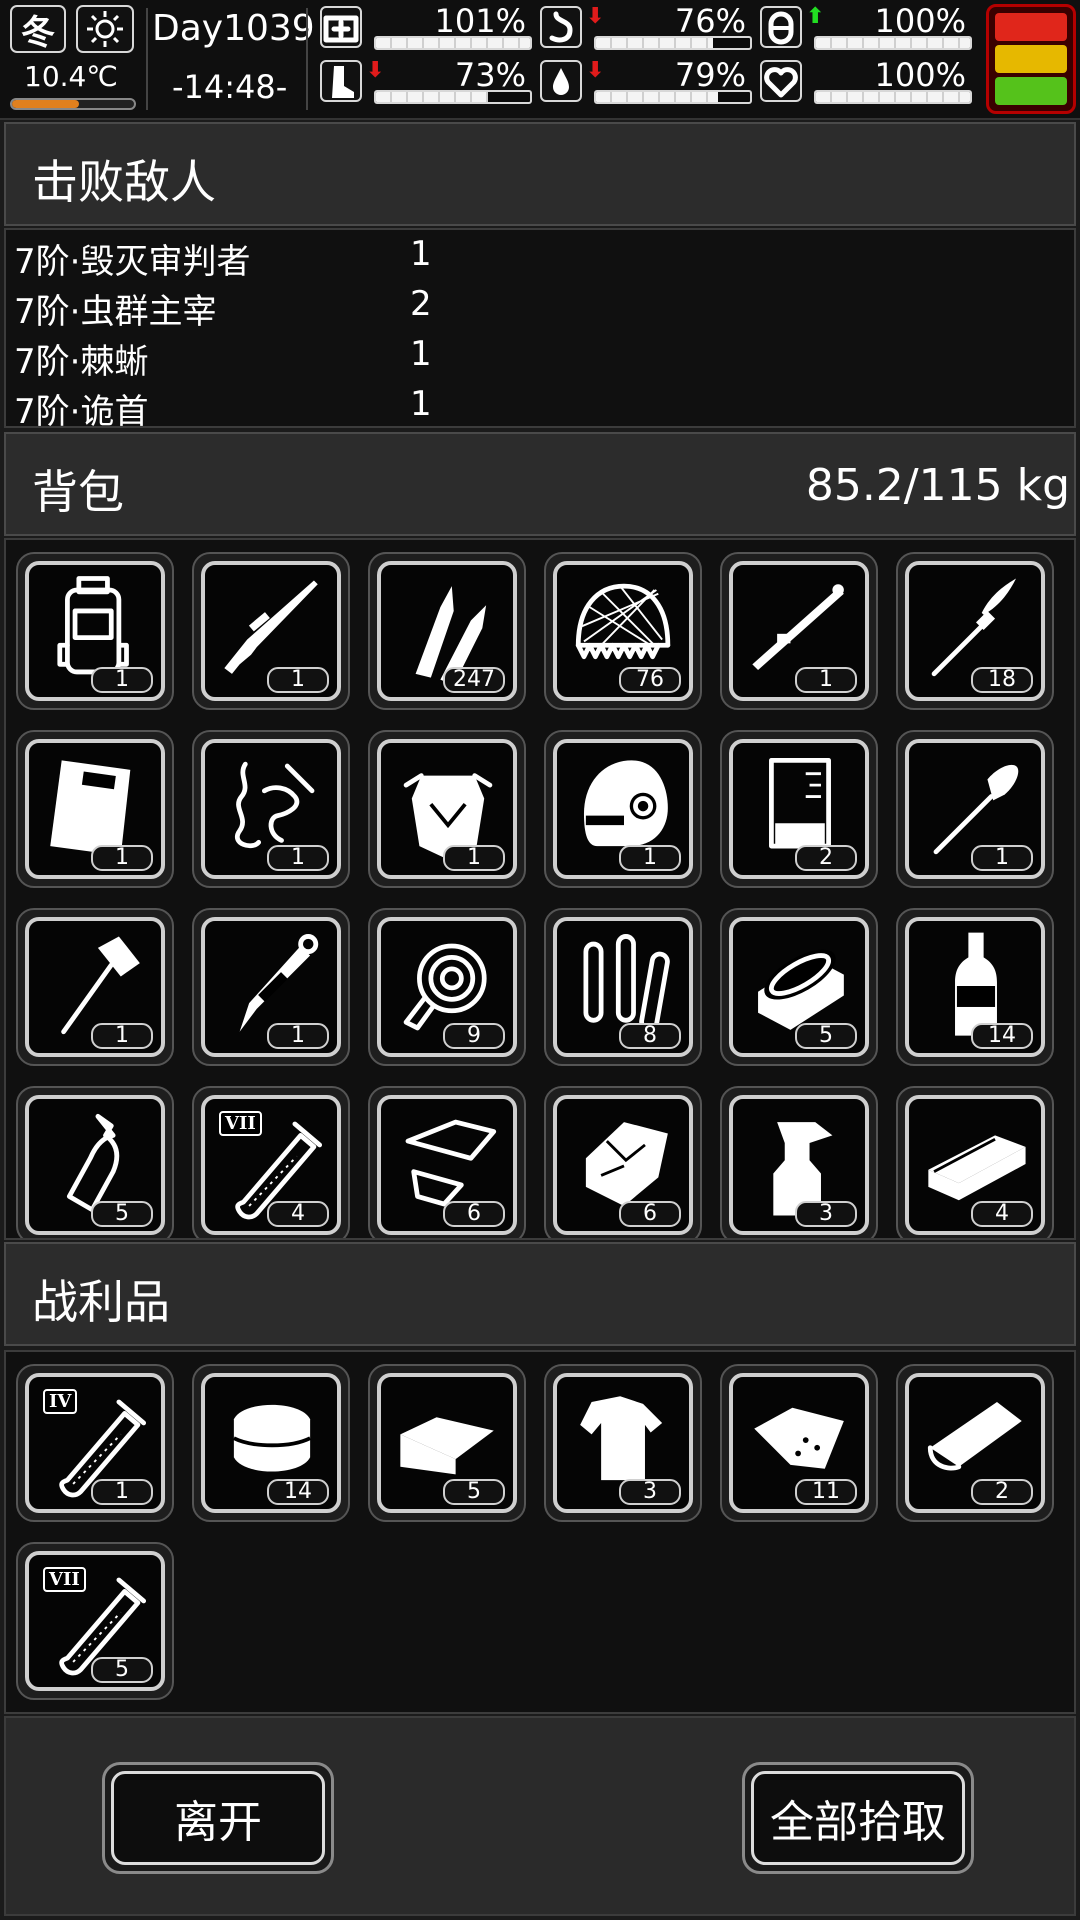  What do you see at coordinates (60, 1401) in the screenshot?
I see `item-tier-badge: IV` at bounding box center [60, 1401].